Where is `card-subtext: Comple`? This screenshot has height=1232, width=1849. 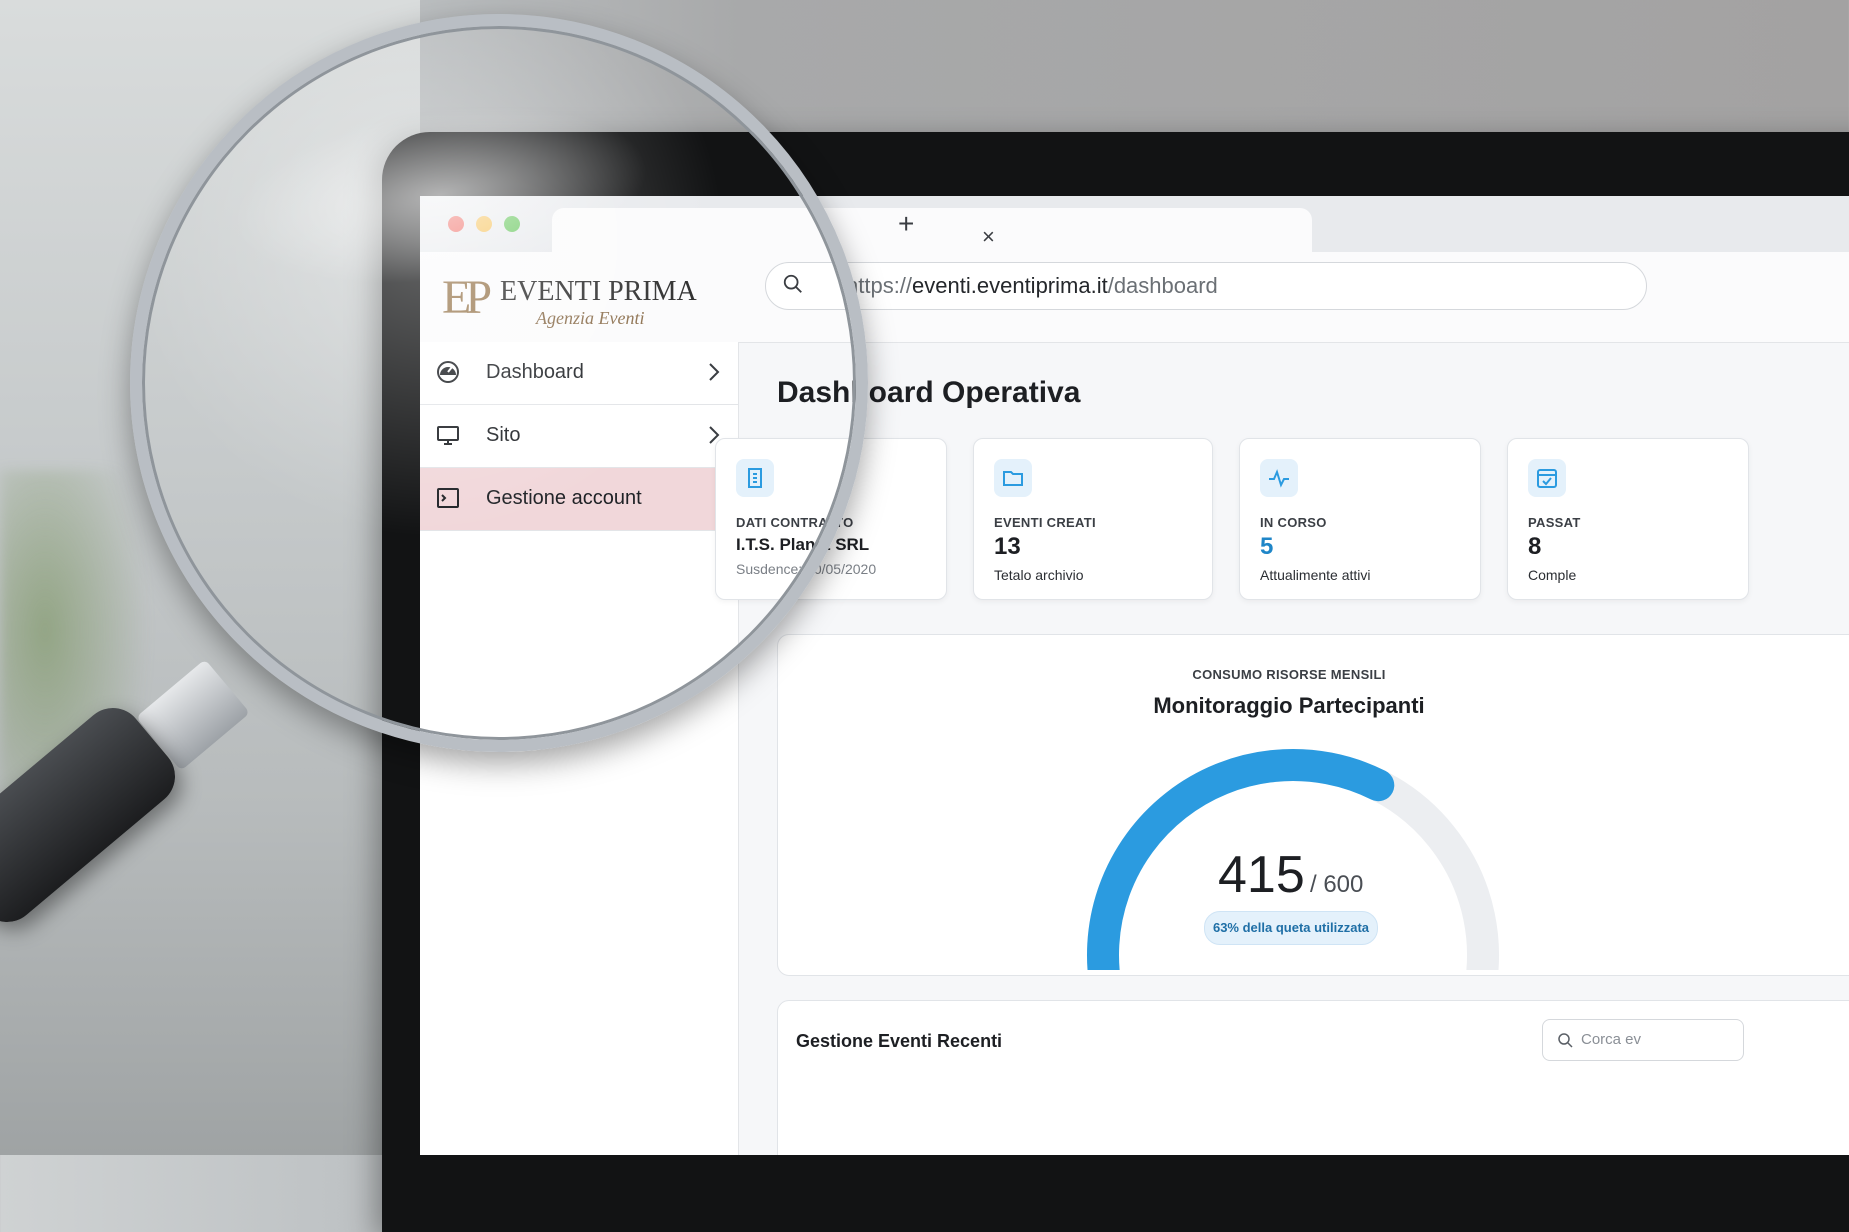
card-subtext: Comple is located at coordinates (1552, 575).